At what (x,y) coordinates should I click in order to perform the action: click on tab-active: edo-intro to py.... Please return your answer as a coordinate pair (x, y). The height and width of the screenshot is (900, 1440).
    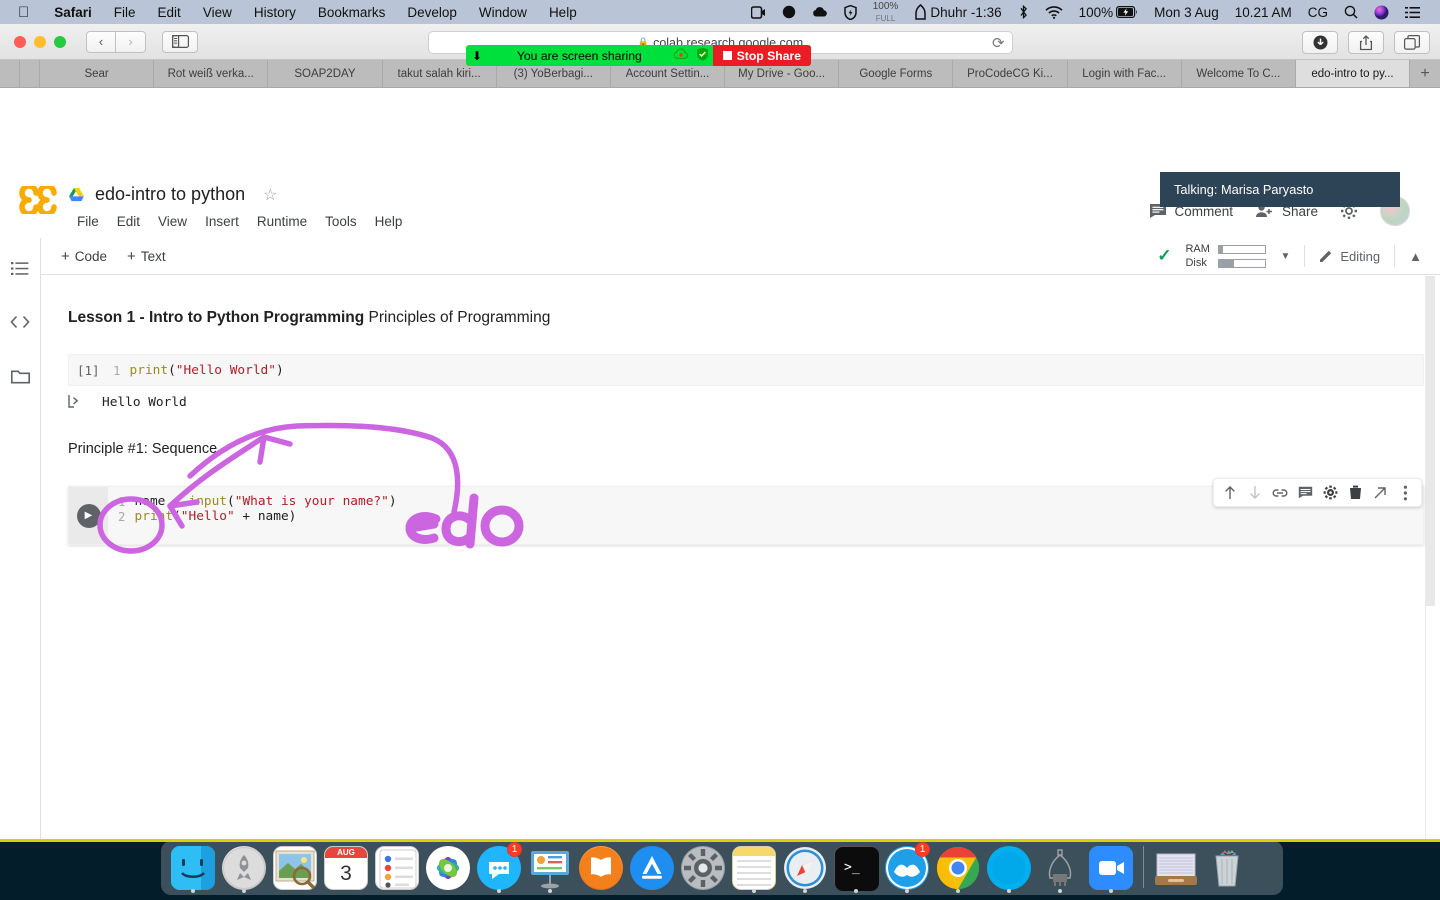
    Looking at the image, I should click on (1353, 73).